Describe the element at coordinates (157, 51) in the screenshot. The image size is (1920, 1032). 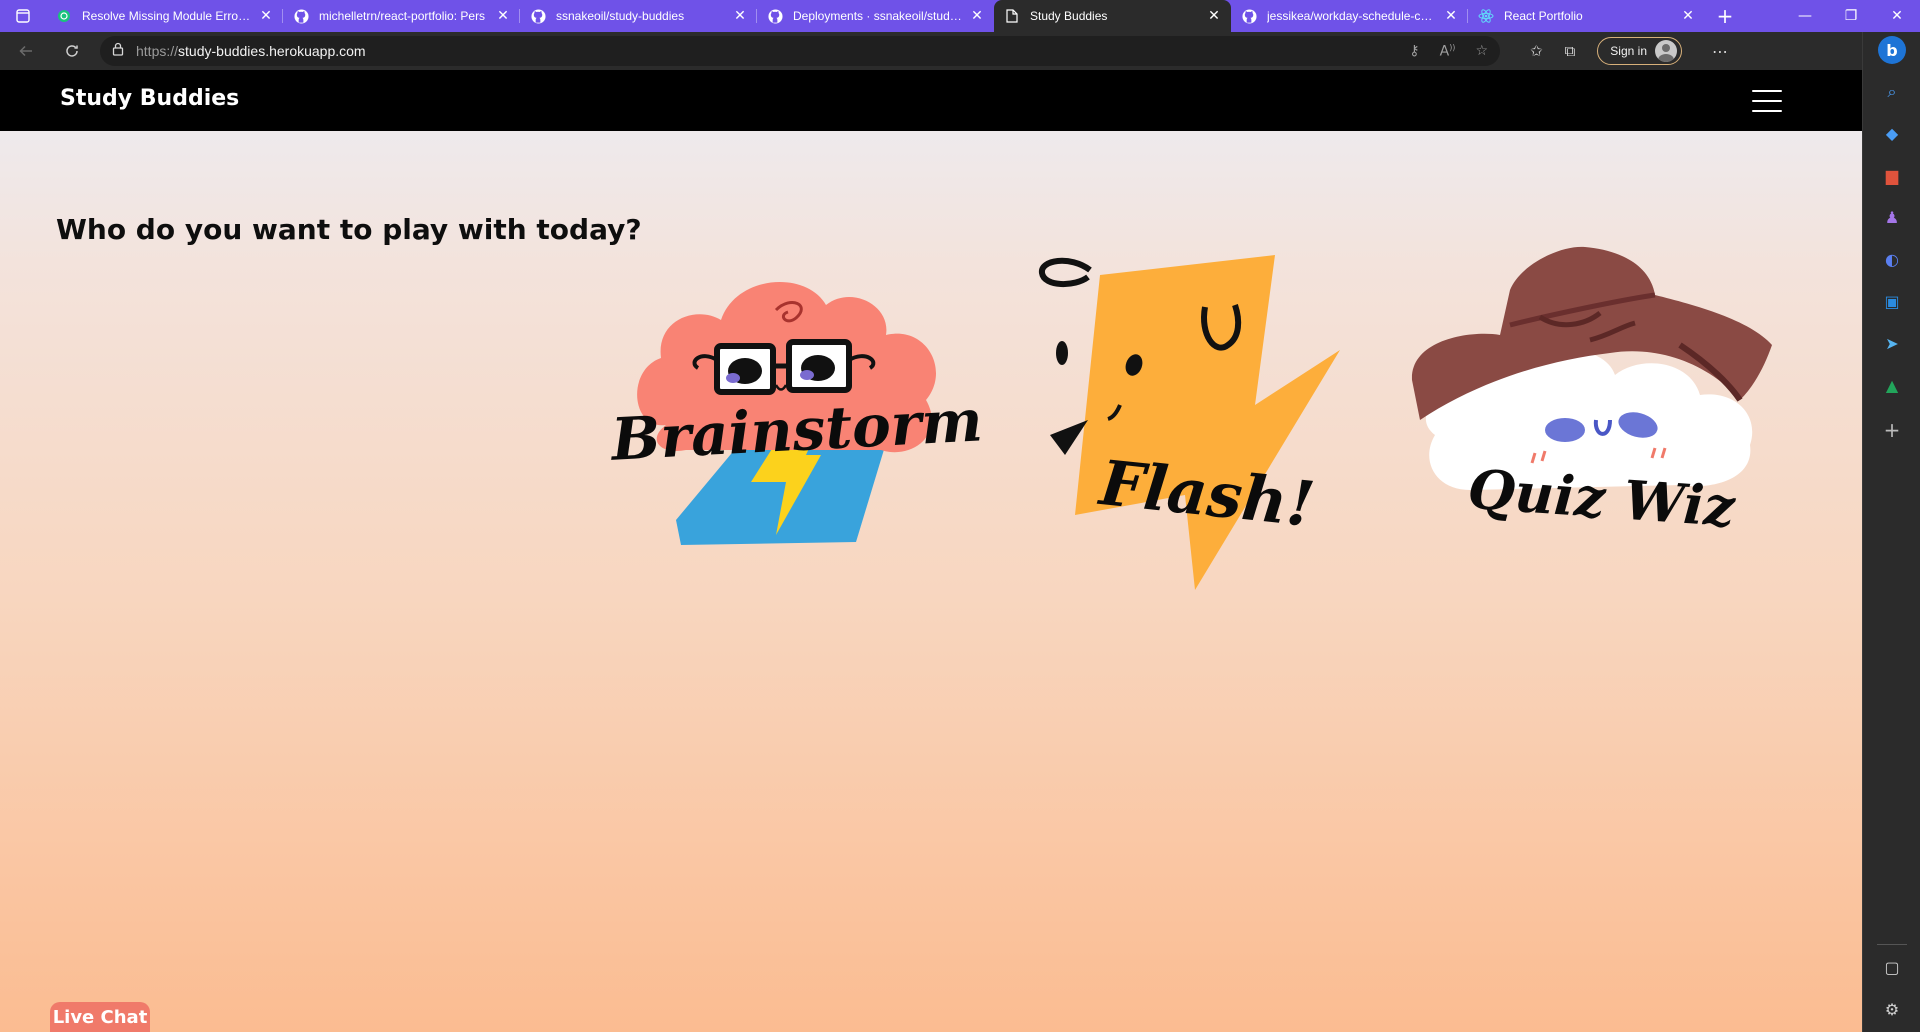
I see `url-protocol: https://` at that location.